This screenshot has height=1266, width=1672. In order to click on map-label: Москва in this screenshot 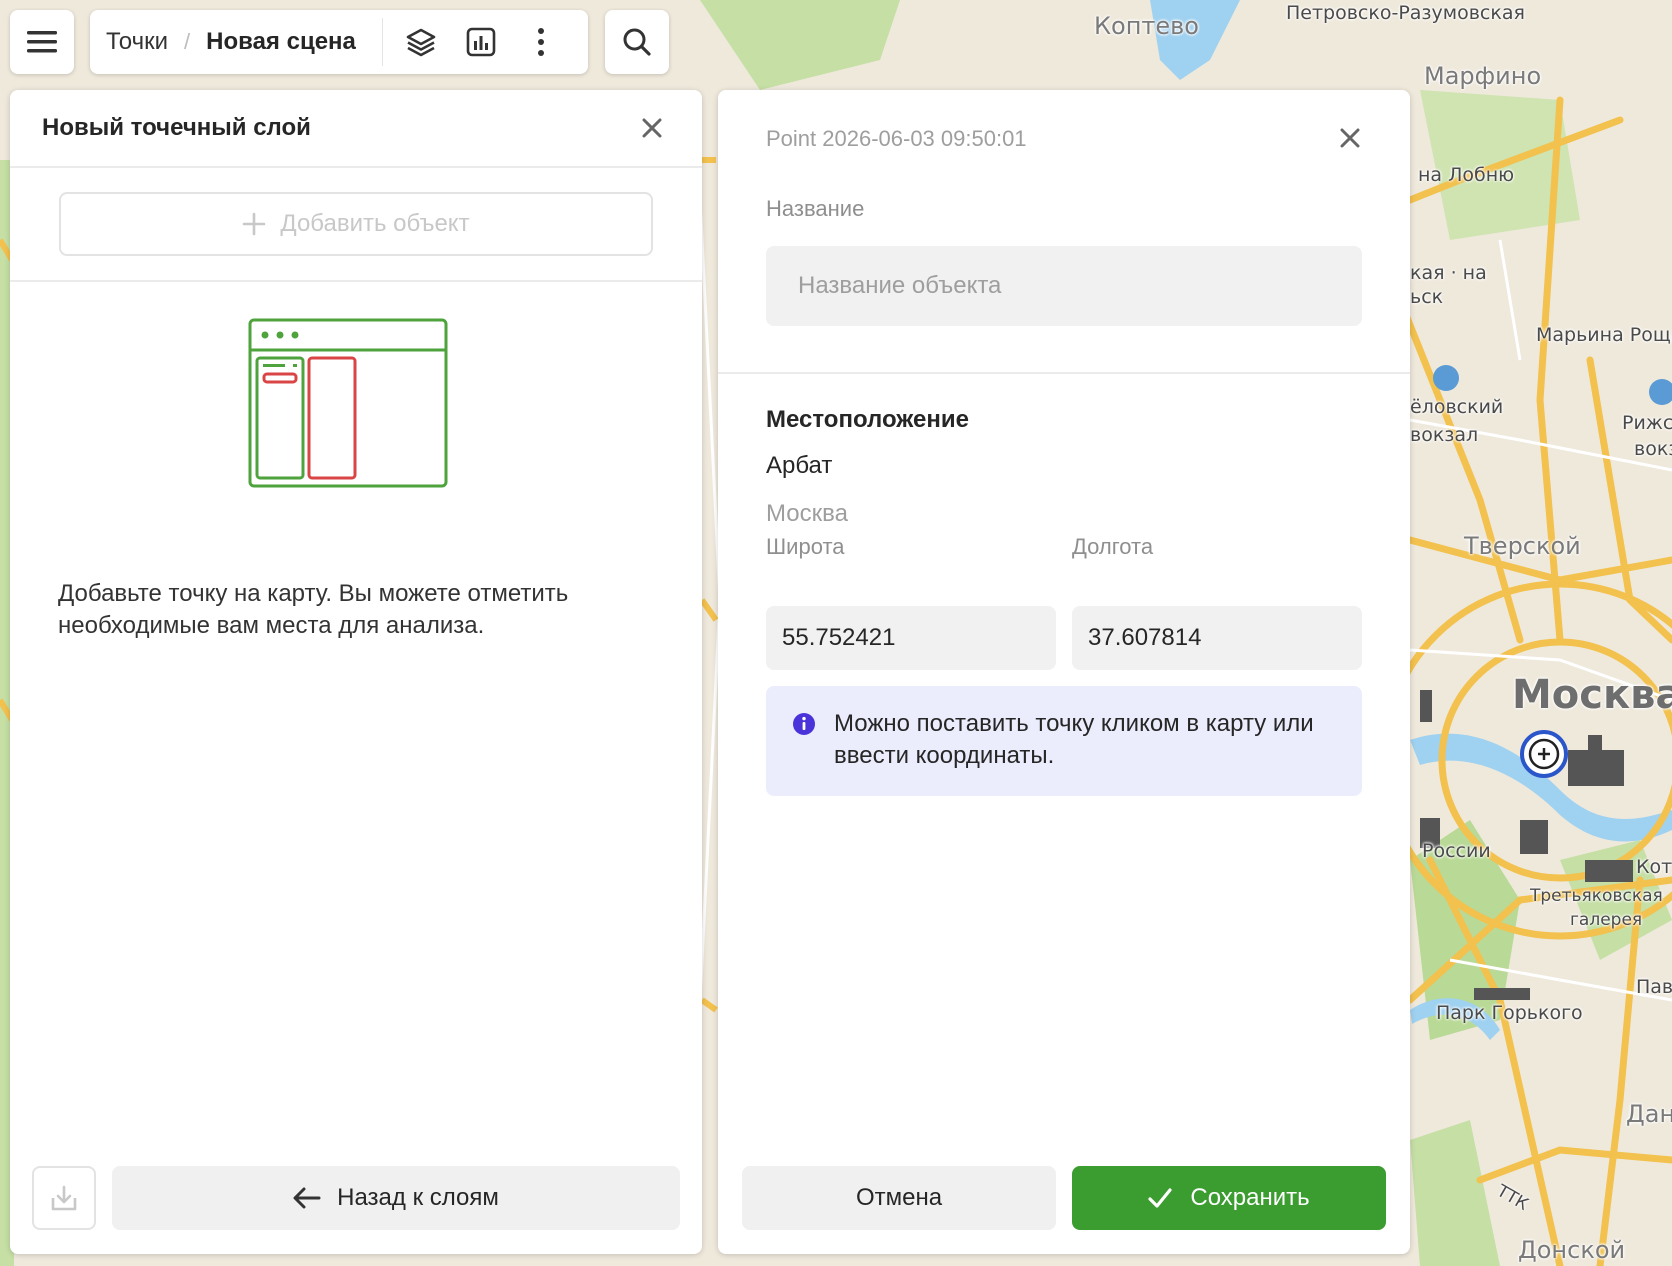, I will do `click(1592, 695)`.